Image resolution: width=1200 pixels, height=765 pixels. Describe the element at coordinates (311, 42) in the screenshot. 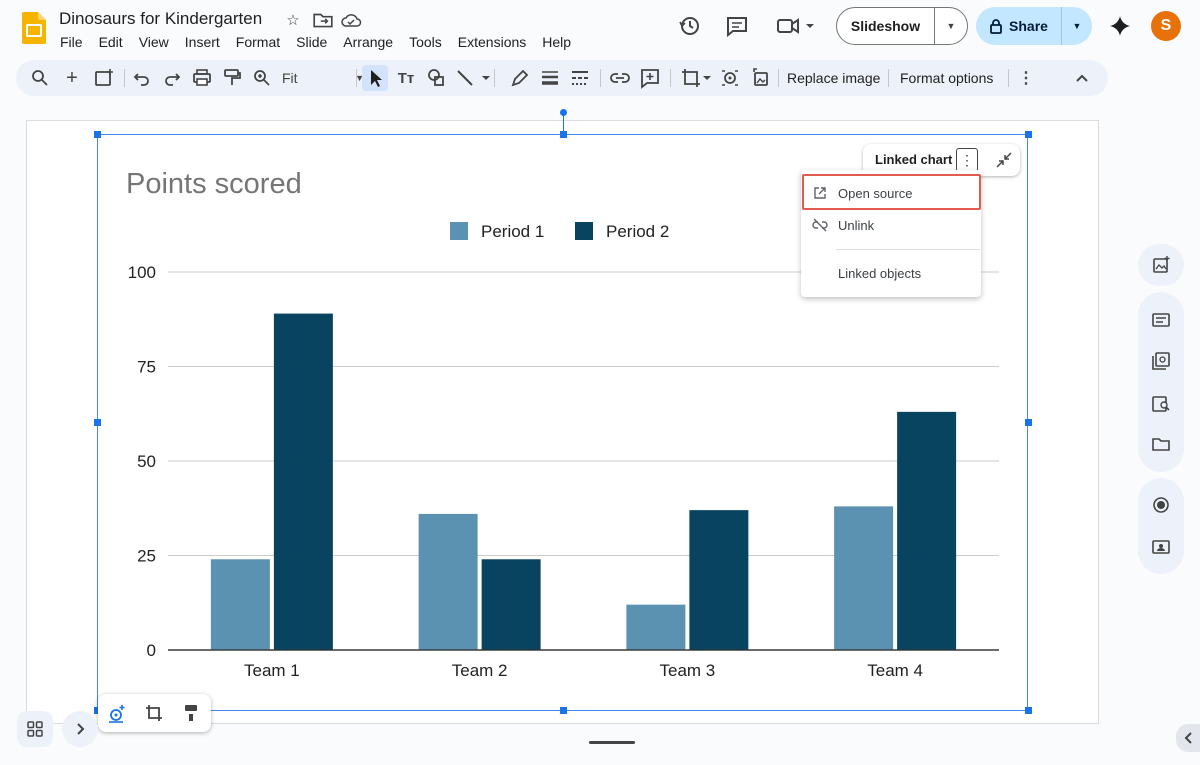

I see `menu-slide: Slide` at that location.